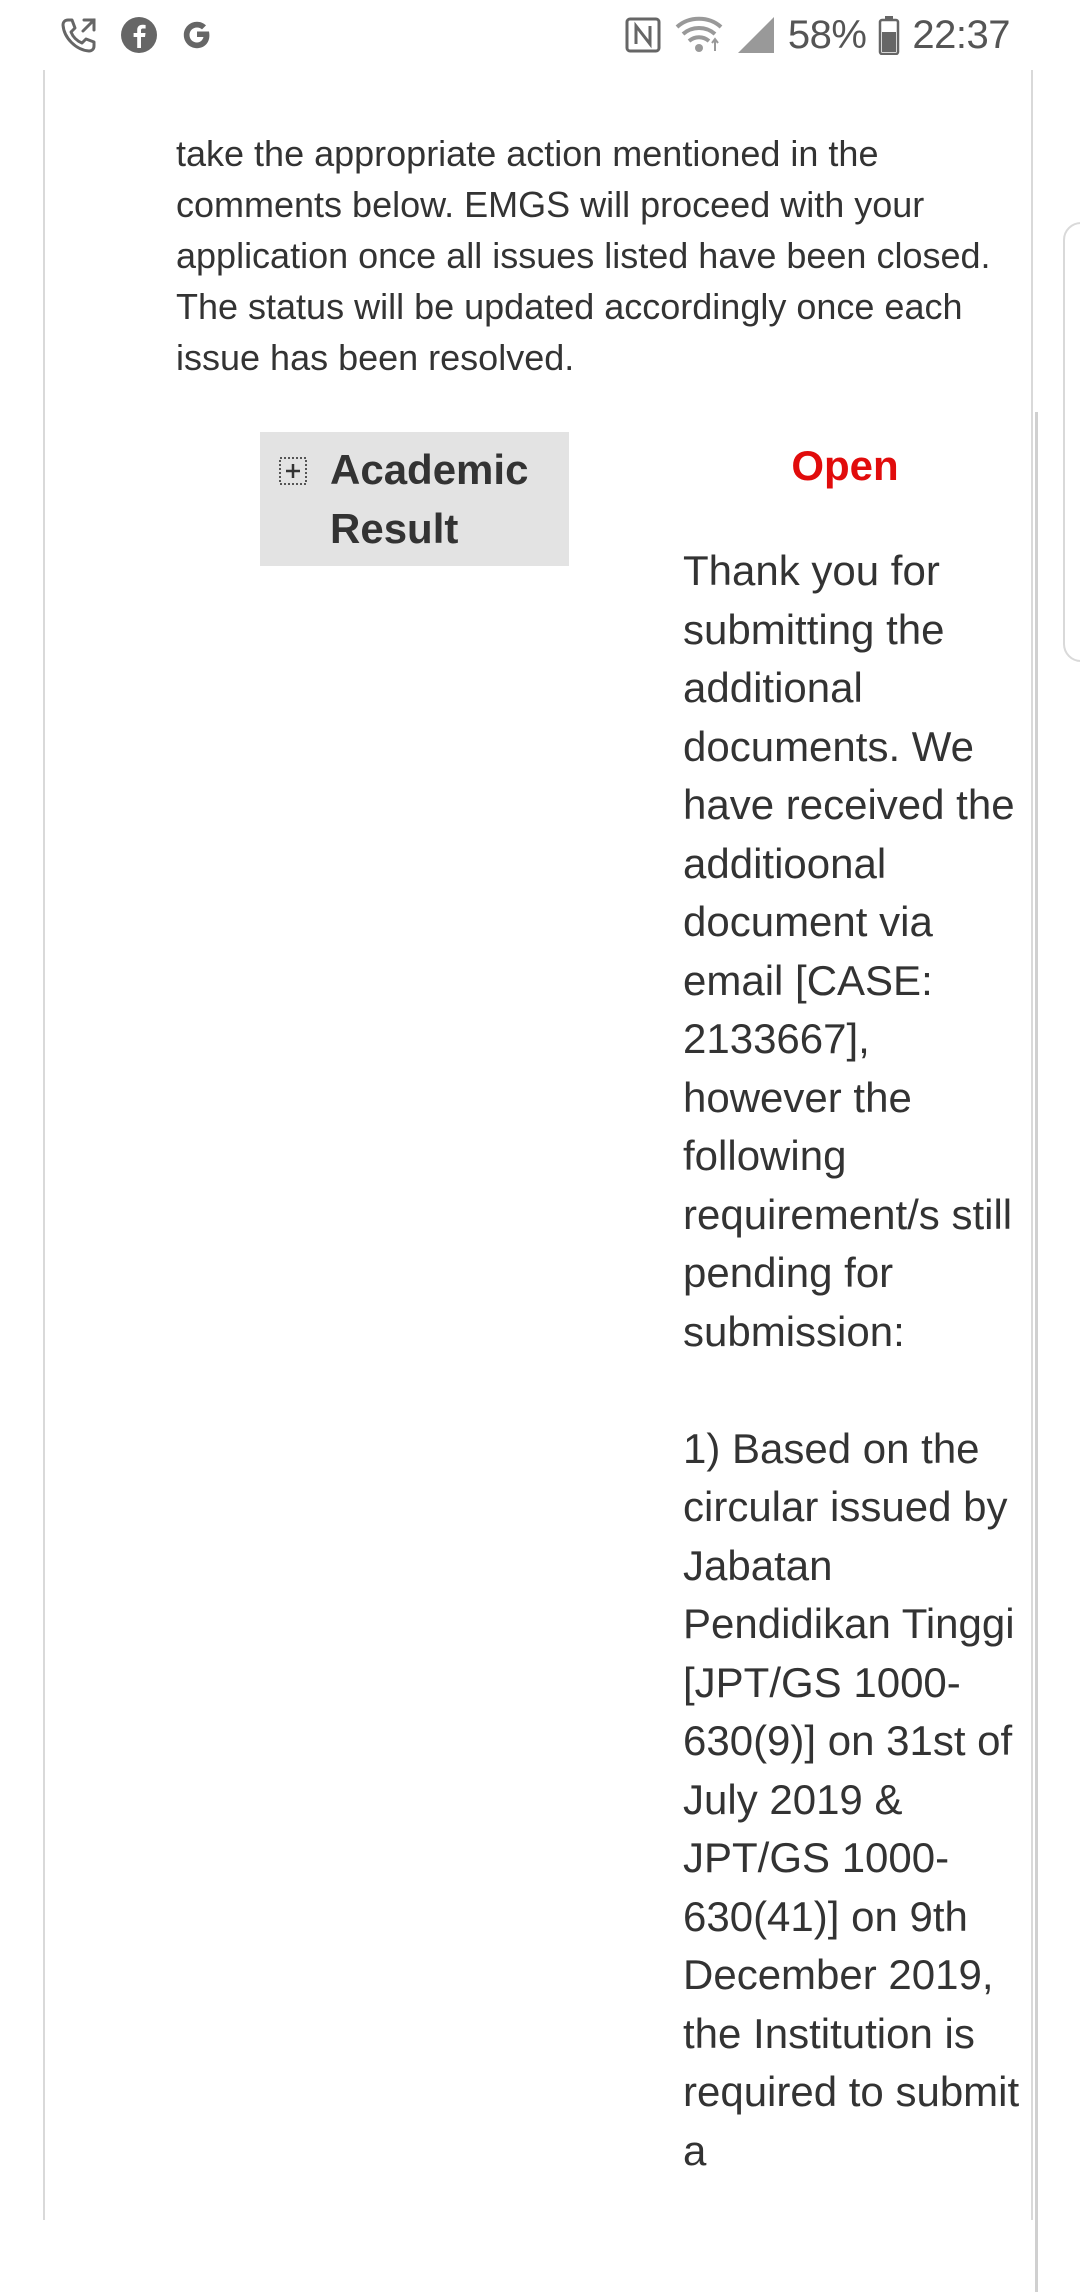 The height and width of the screenshot is (2292, 1080). I want to click on issue-column-divider, so click(1036, 1352).